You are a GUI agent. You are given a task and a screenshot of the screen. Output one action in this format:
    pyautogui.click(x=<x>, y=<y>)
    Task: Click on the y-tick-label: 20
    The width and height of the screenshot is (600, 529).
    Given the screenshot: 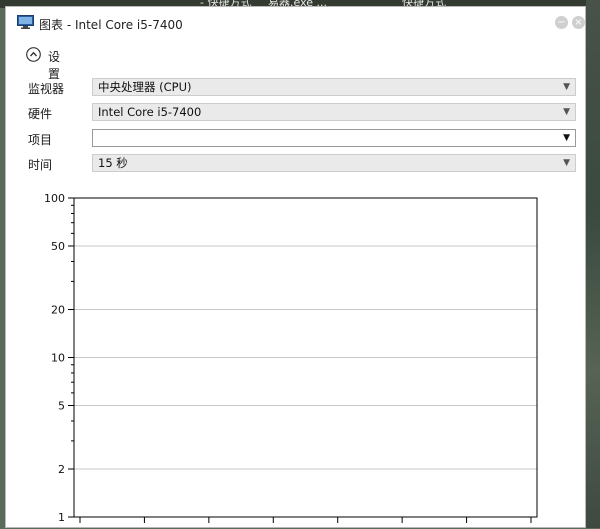 What is the action you would take?
    pyautogui.click(x=58, y=309)
    